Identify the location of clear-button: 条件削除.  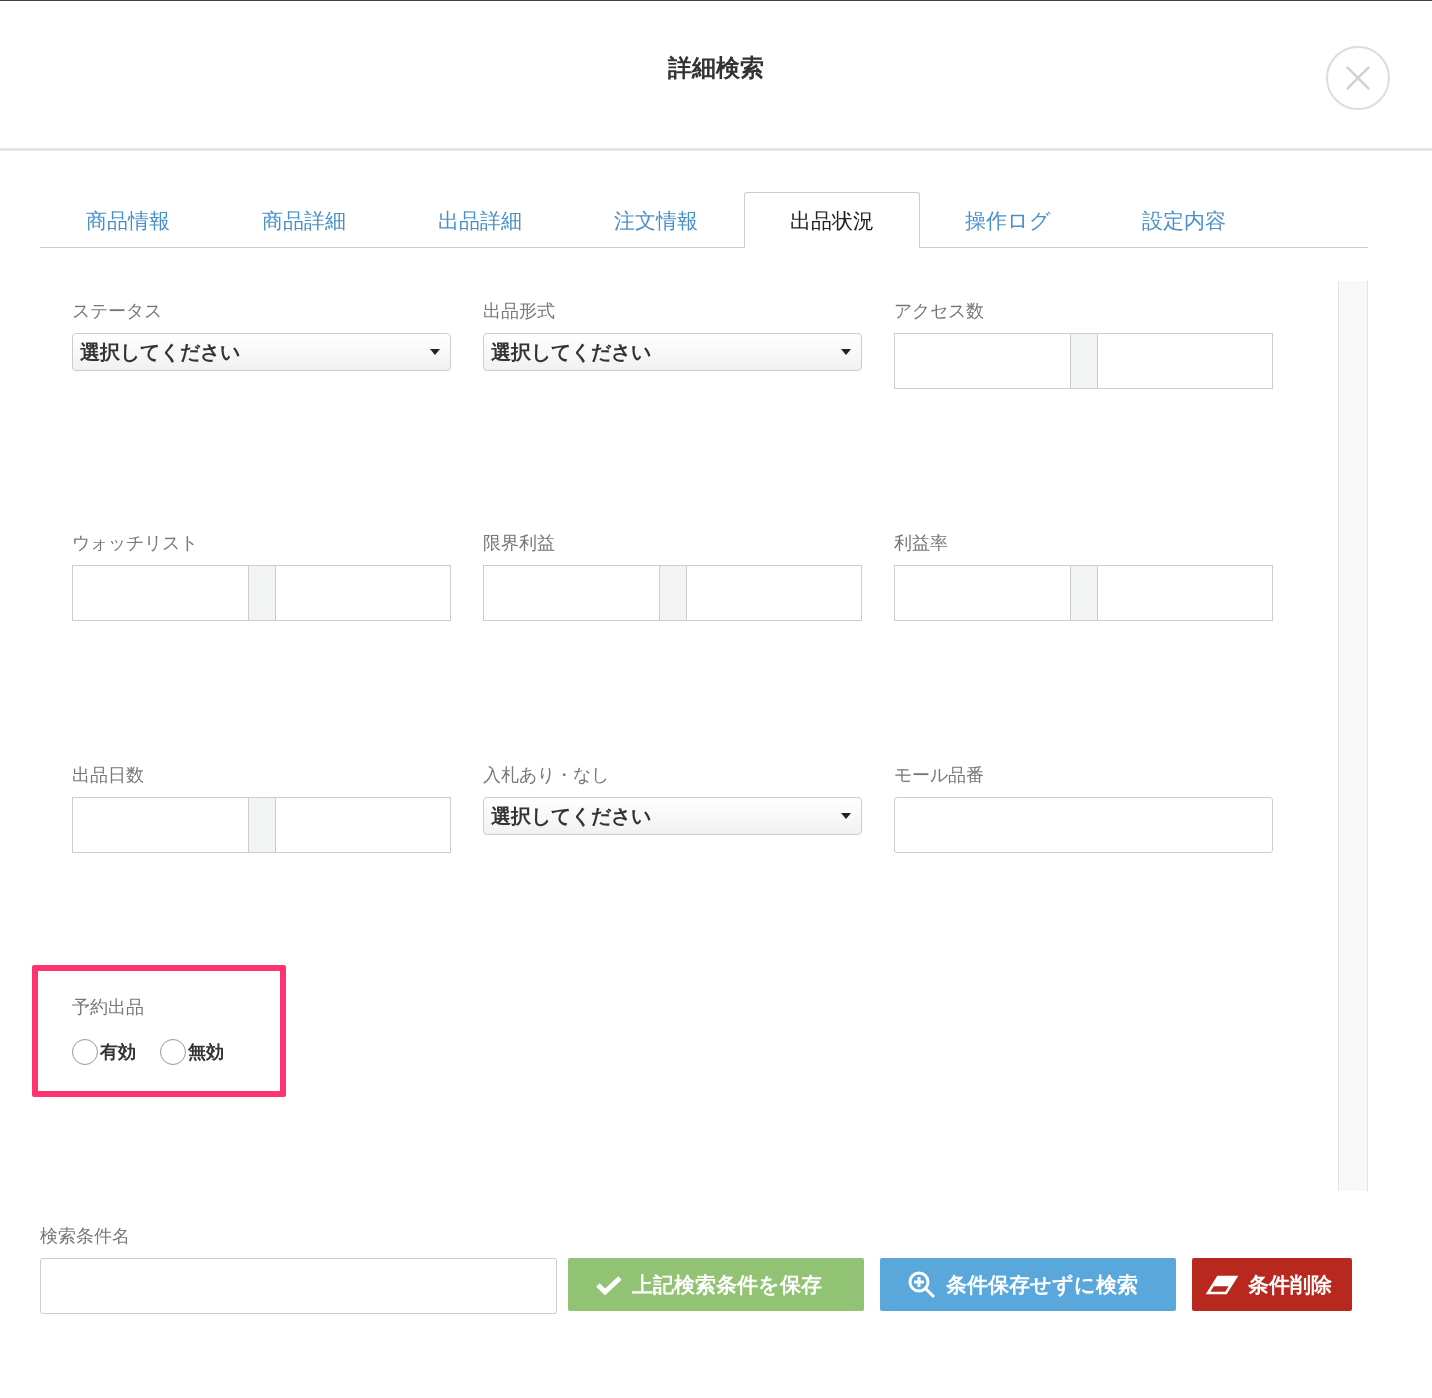
(1272, 1284).